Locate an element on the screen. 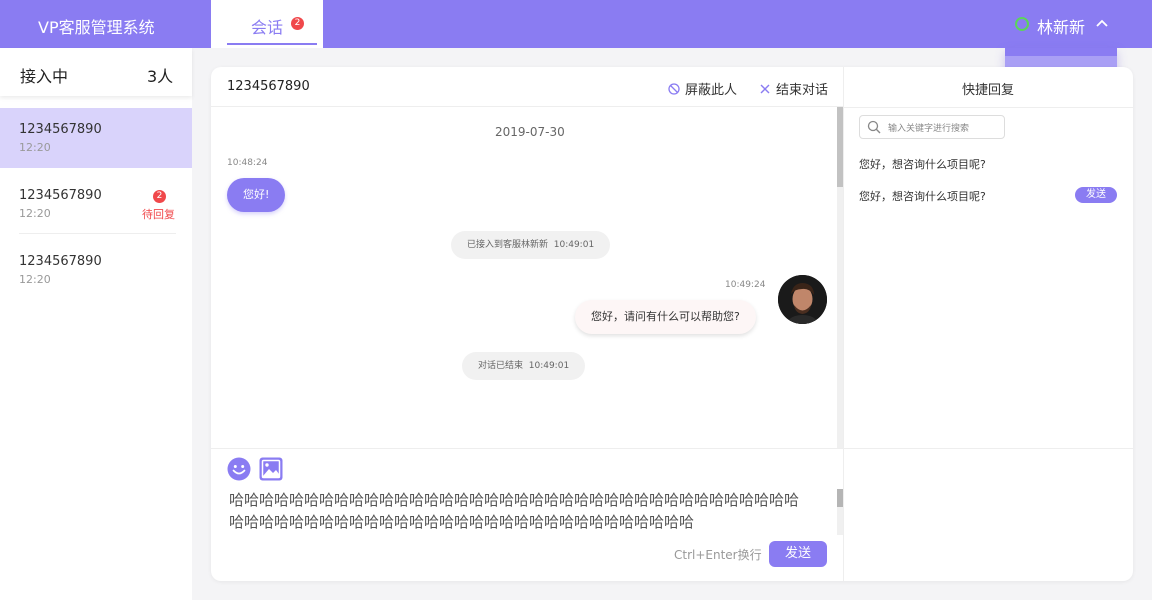  unread-badge: 2 is located at coordinates (159, 196).